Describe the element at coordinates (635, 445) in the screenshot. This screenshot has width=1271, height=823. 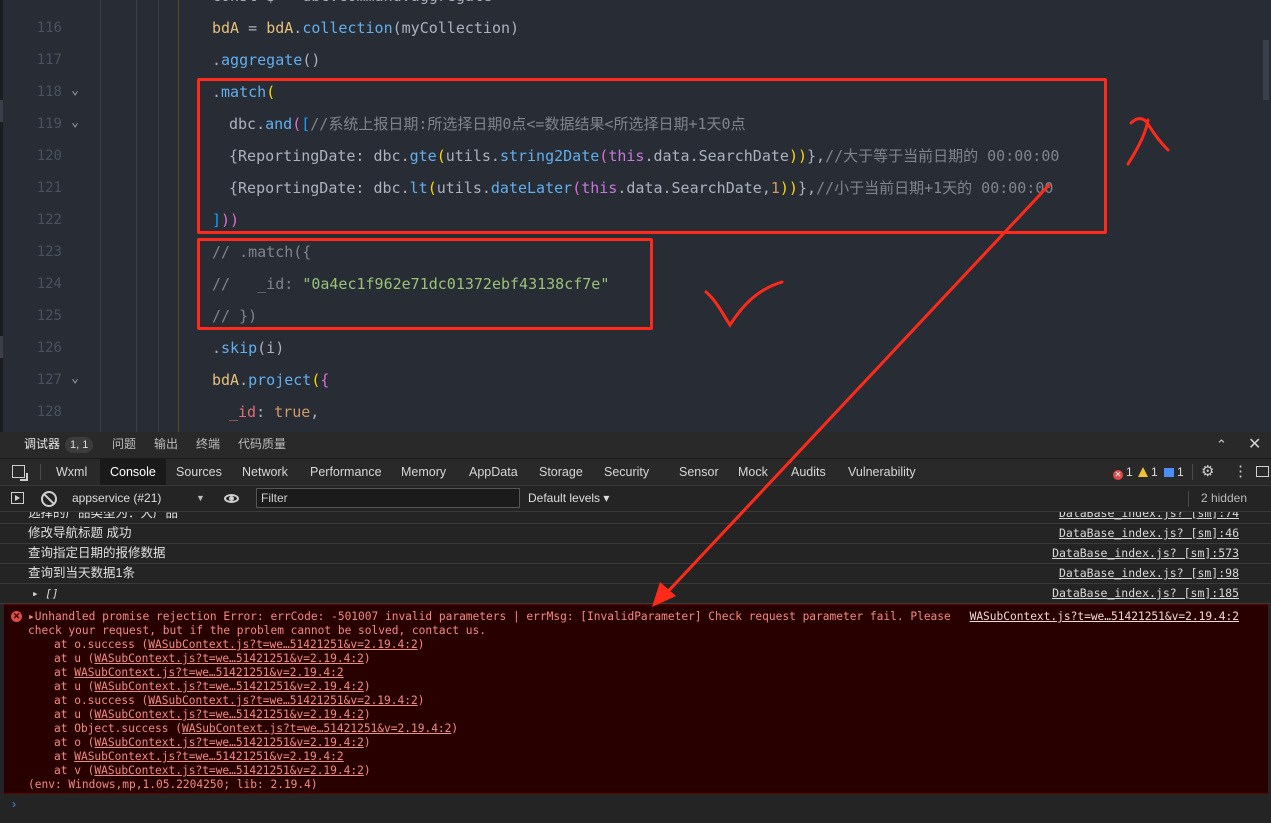
I see `devtools-top-tabs: 调试器 1, 1 问题 输出 终端 代码质量 ⌃ ✕` at that location.